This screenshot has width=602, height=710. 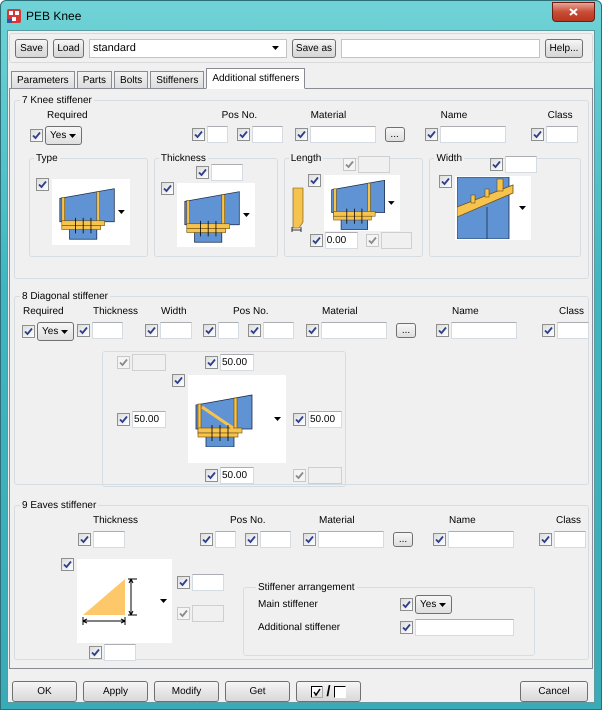 What do you see at coordinates (115, 691) in the screenshot?
I see `dialog-button: Apply` at bounding box center [115, 691].